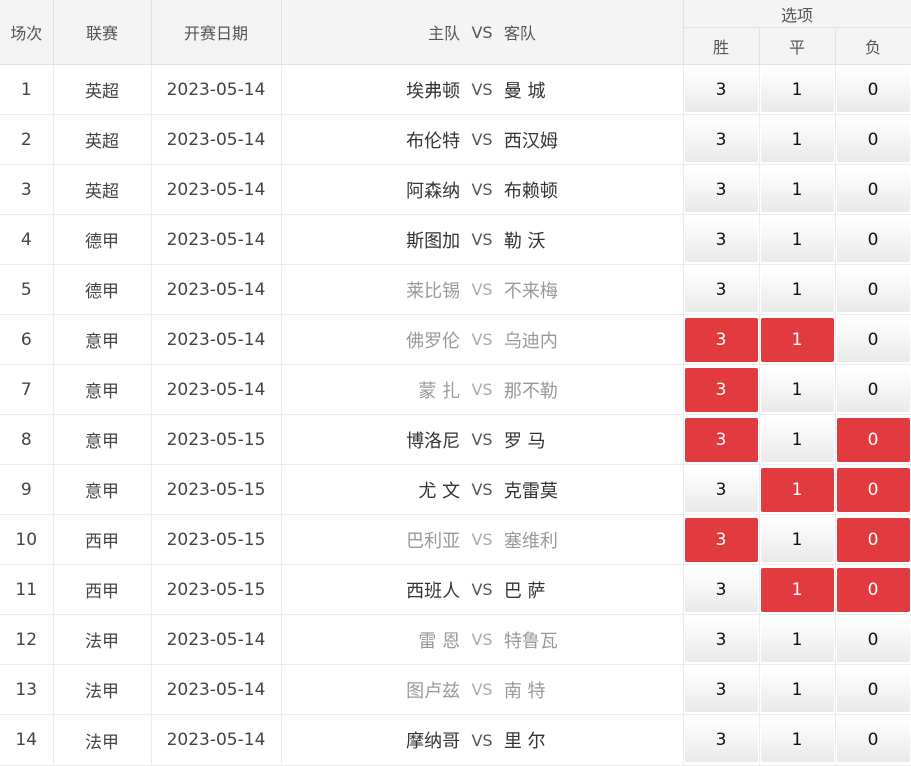  What do you see at coordinates (27, 89) in the screenshot?
I see `match-index: 1` at bounding box center [27, 89].